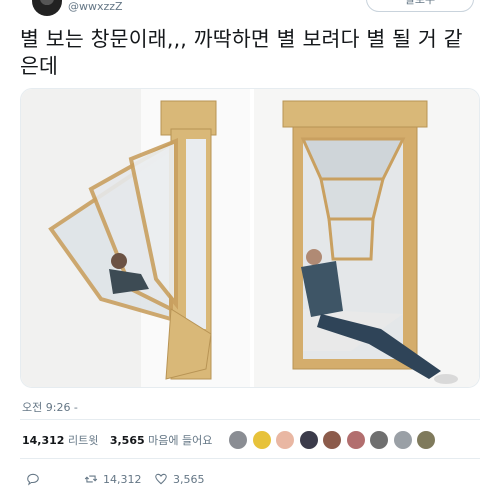 This screenshot has width=500, height=493. What do you see at coordinates (241, 52) in the screenshot?
I see `tweet-text: 별 보는 창문이래,,, 까딱하면 별 보려다 별 될 거 같은데` at bounding box center [241, 52].